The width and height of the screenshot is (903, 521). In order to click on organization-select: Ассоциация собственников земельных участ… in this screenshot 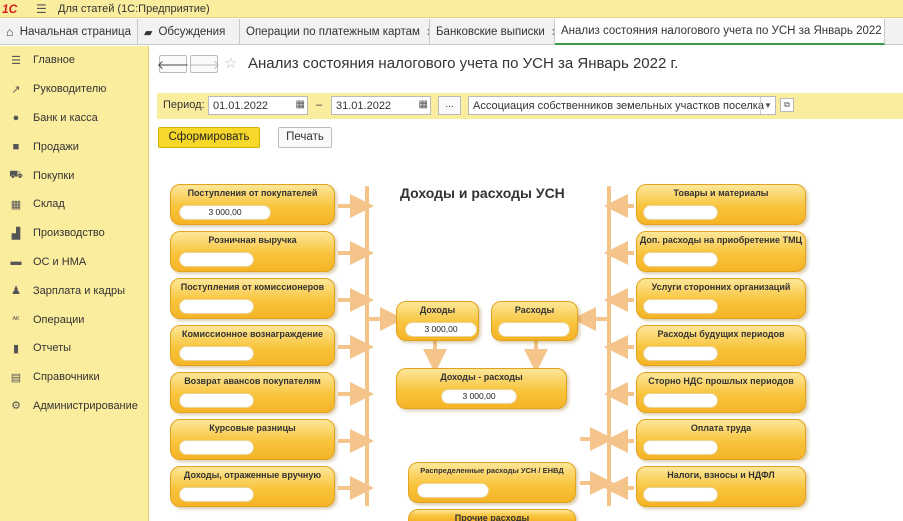, I will do `click(622, 105)`.